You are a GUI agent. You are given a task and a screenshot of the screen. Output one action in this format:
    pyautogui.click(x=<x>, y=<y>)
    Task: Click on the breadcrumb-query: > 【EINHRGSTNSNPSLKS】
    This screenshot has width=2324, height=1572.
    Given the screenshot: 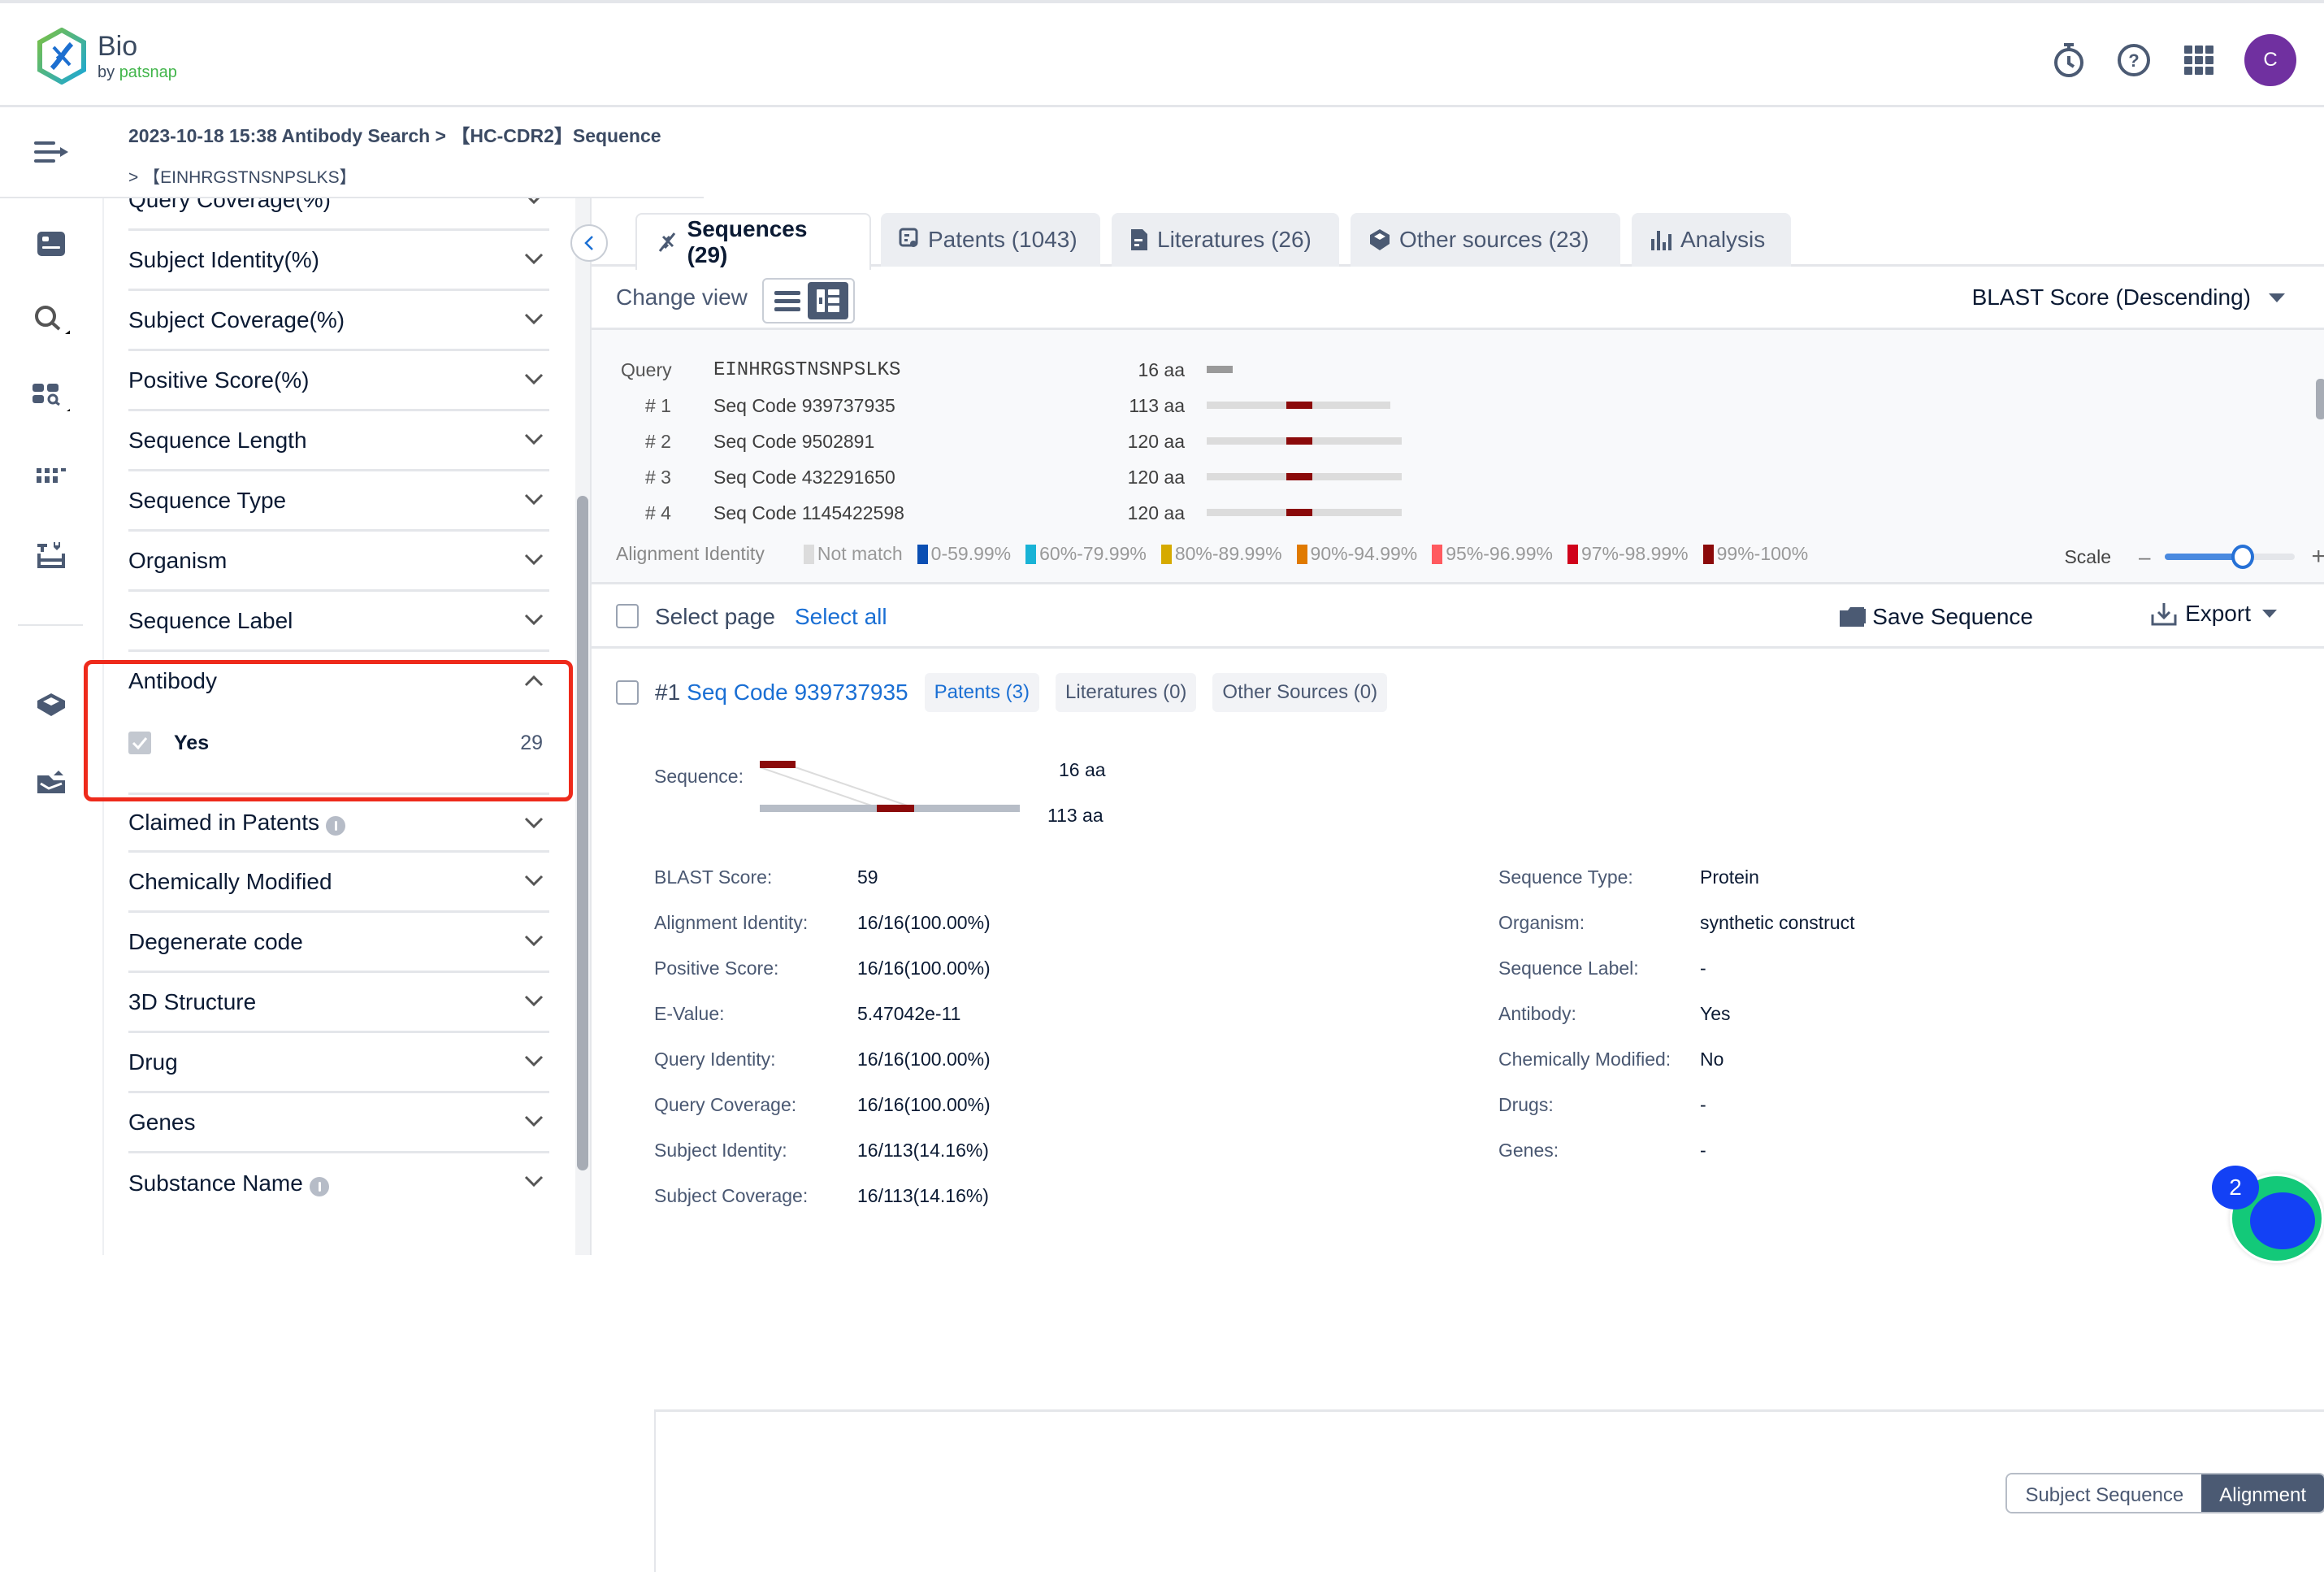 What is the action you would take?
    pyautogui.click(x=243, y=177)
    